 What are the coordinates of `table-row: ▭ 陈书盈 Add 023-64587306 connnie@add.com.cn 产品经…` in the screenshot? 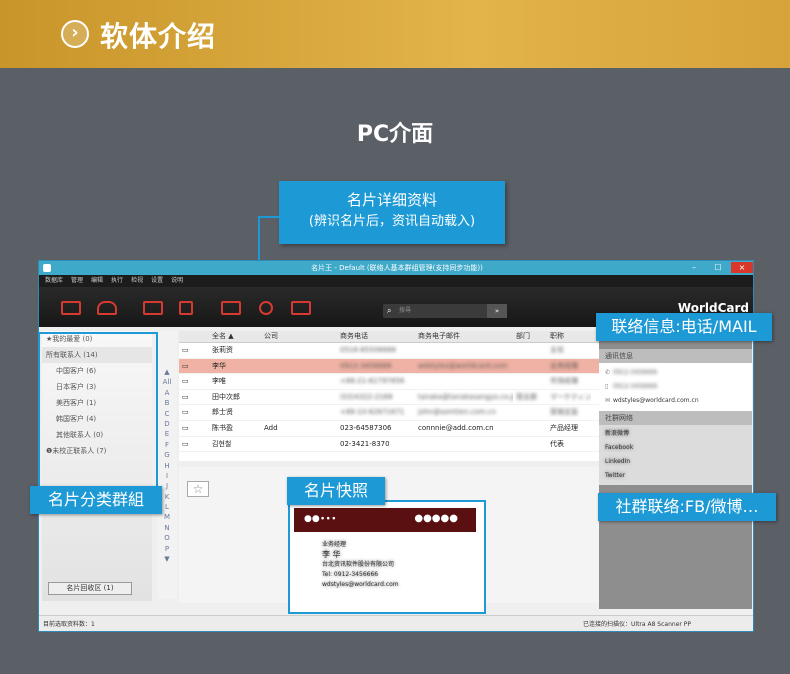 It's located at (389, 429).